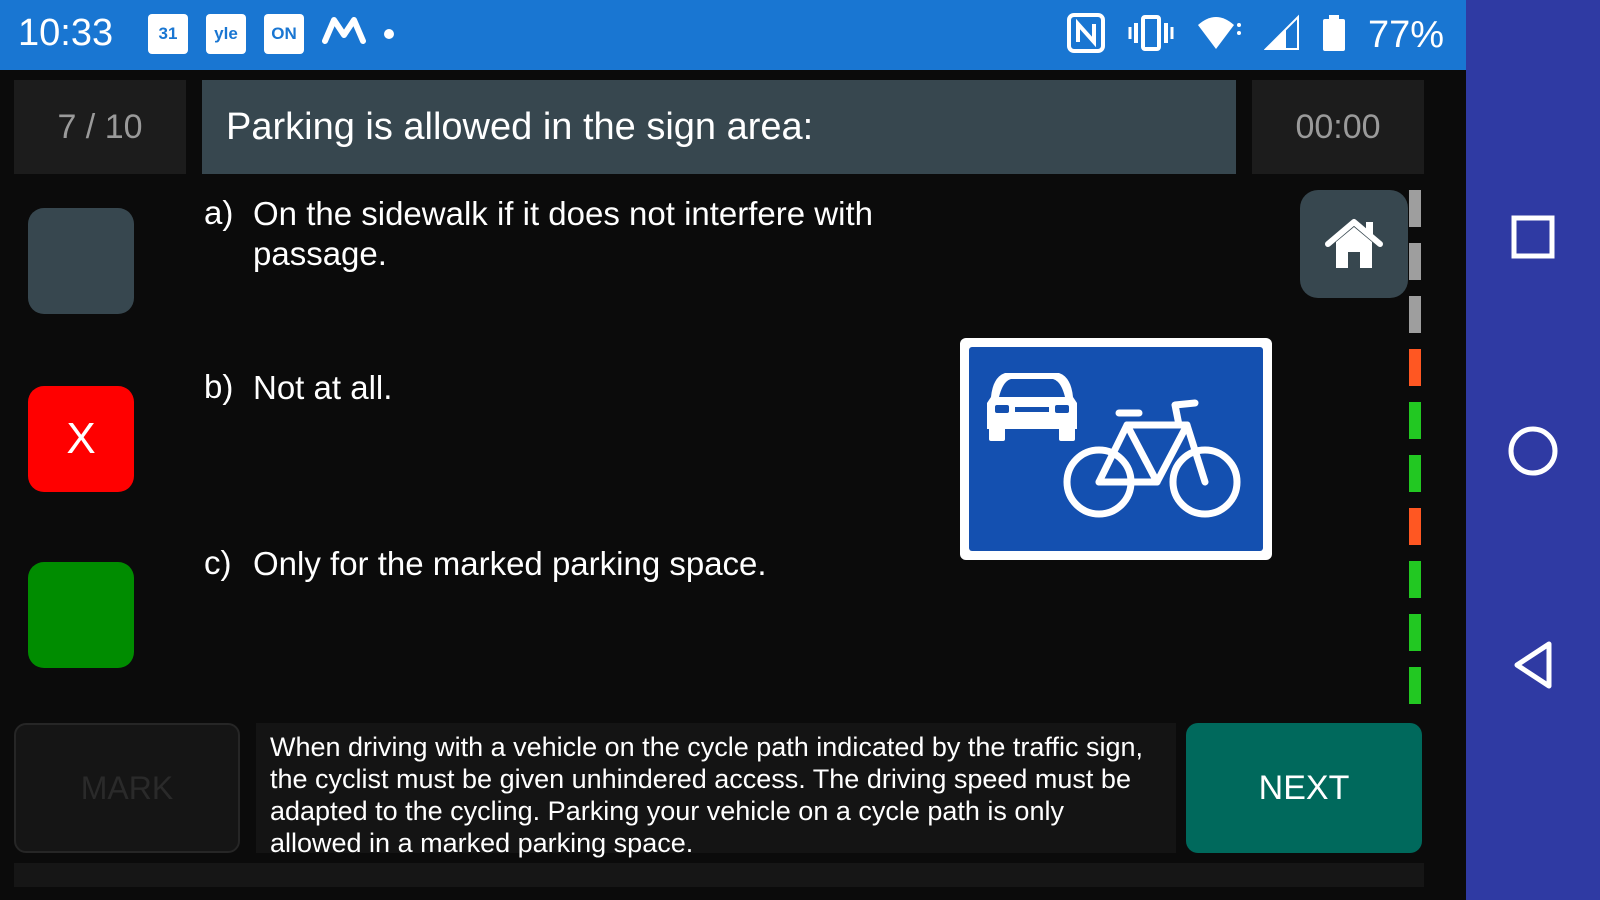 The width and height of the screenshot is (1600, 900). I want to click on system-icons: 77%, so click(1255, 35).